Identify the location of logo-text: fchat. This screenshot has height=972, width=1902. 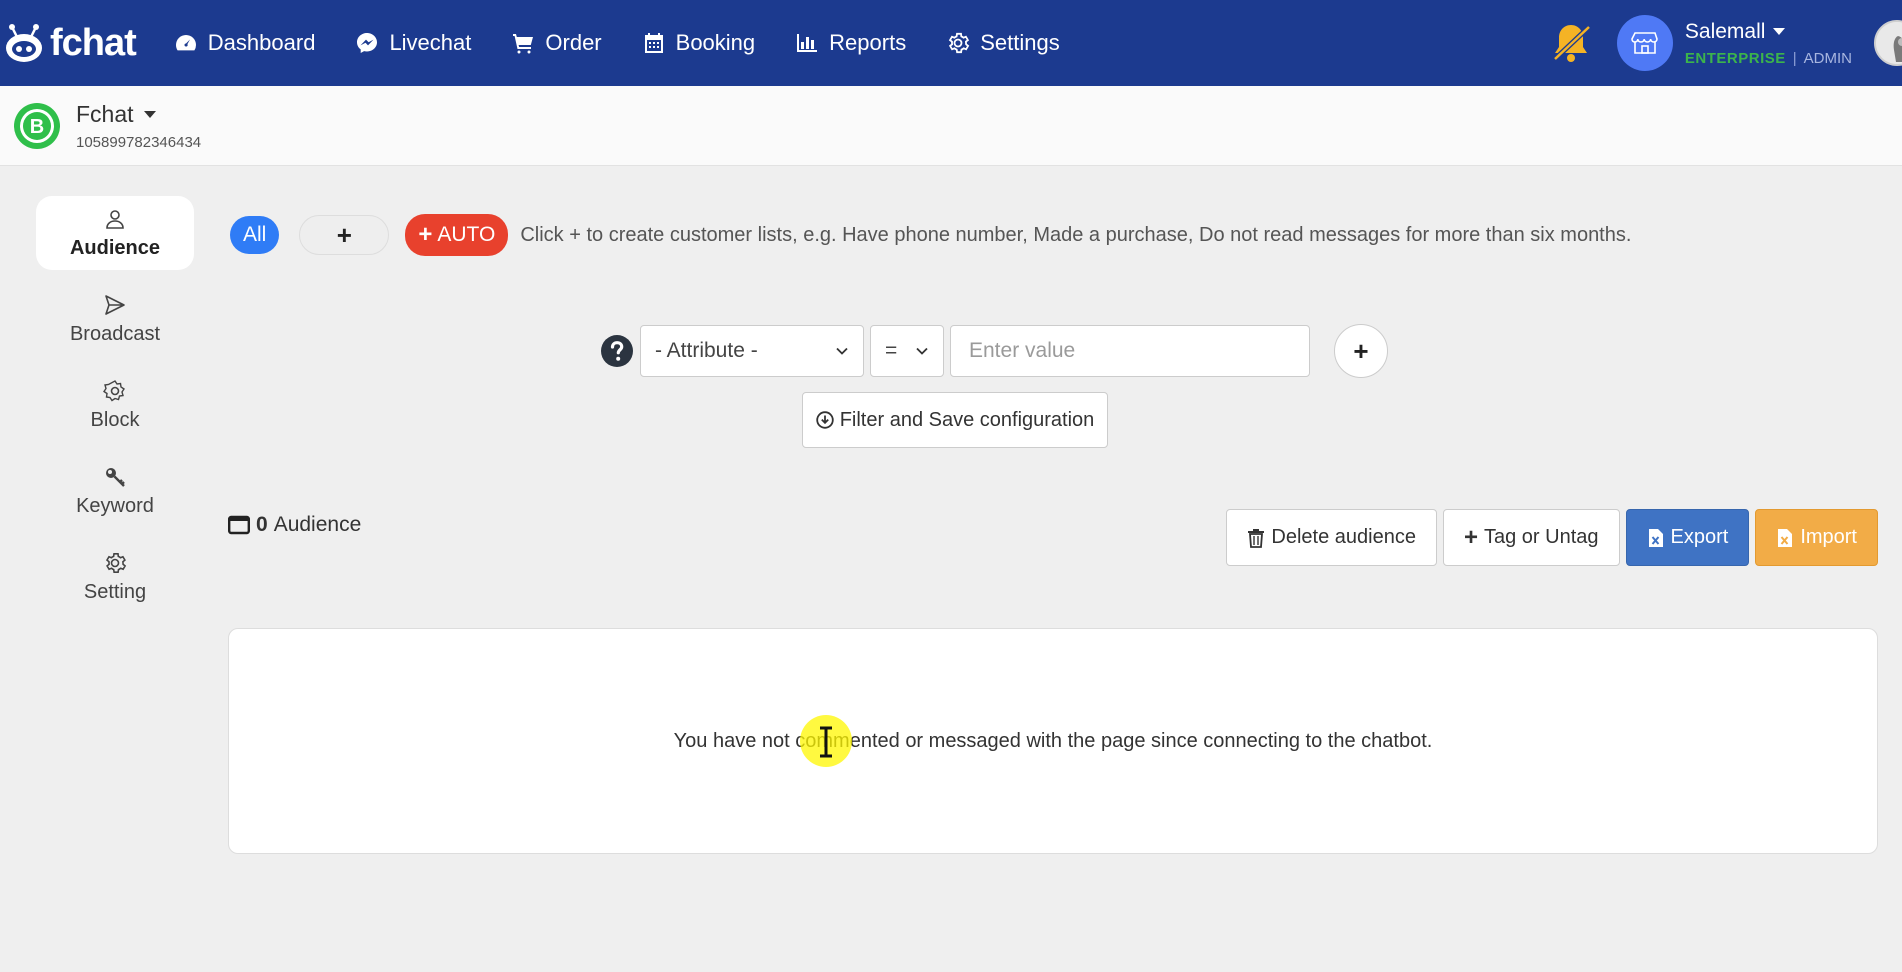
(93, 42).